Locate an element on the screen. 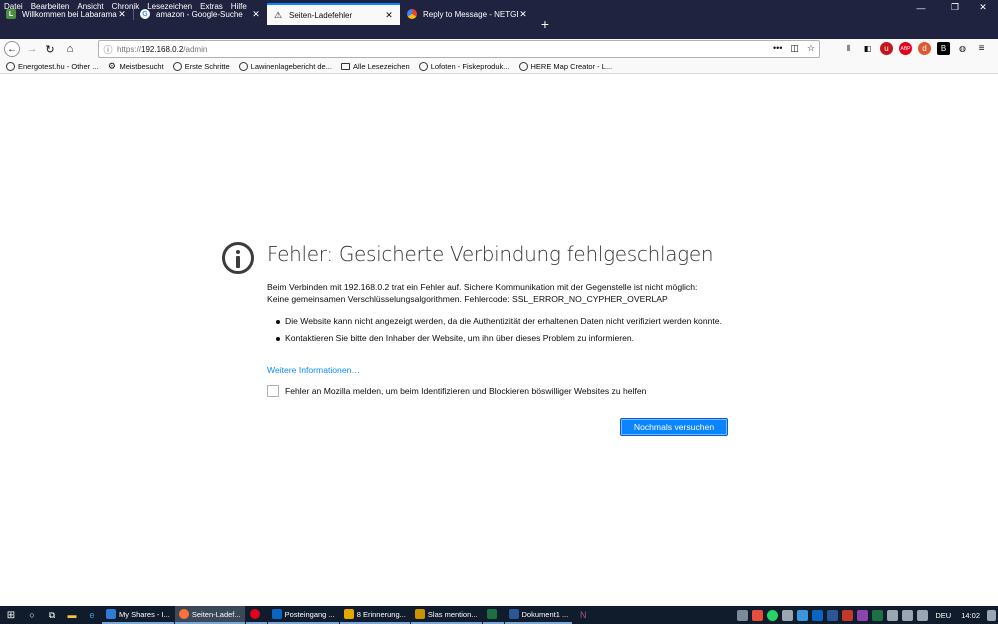  search-icon: ○ is located at coordinates (32, 615).